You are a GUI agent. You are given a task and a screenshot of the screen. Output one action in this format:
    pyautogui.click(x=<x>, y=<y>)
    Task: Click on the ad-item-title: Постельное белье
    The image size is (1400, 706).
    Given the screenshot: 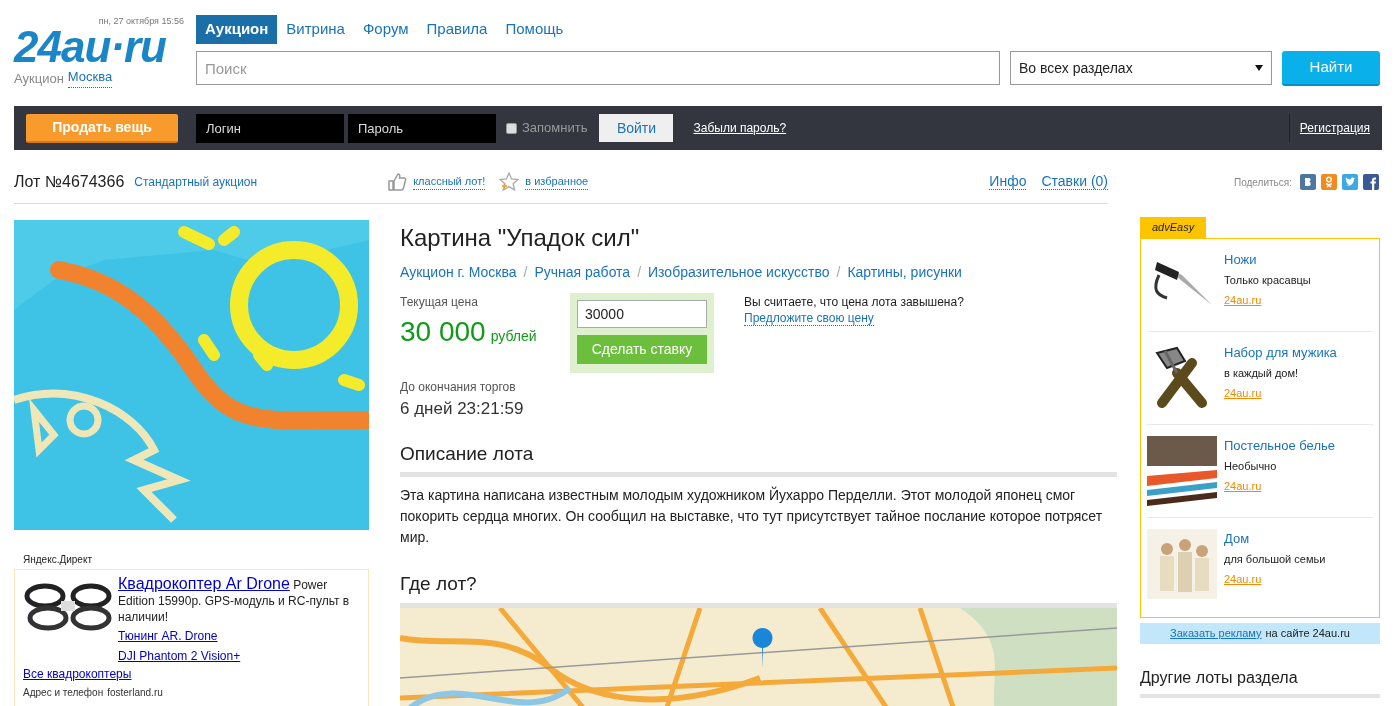 What is the action you would take?
    pyautogui.click(x=1279, y=445)
    